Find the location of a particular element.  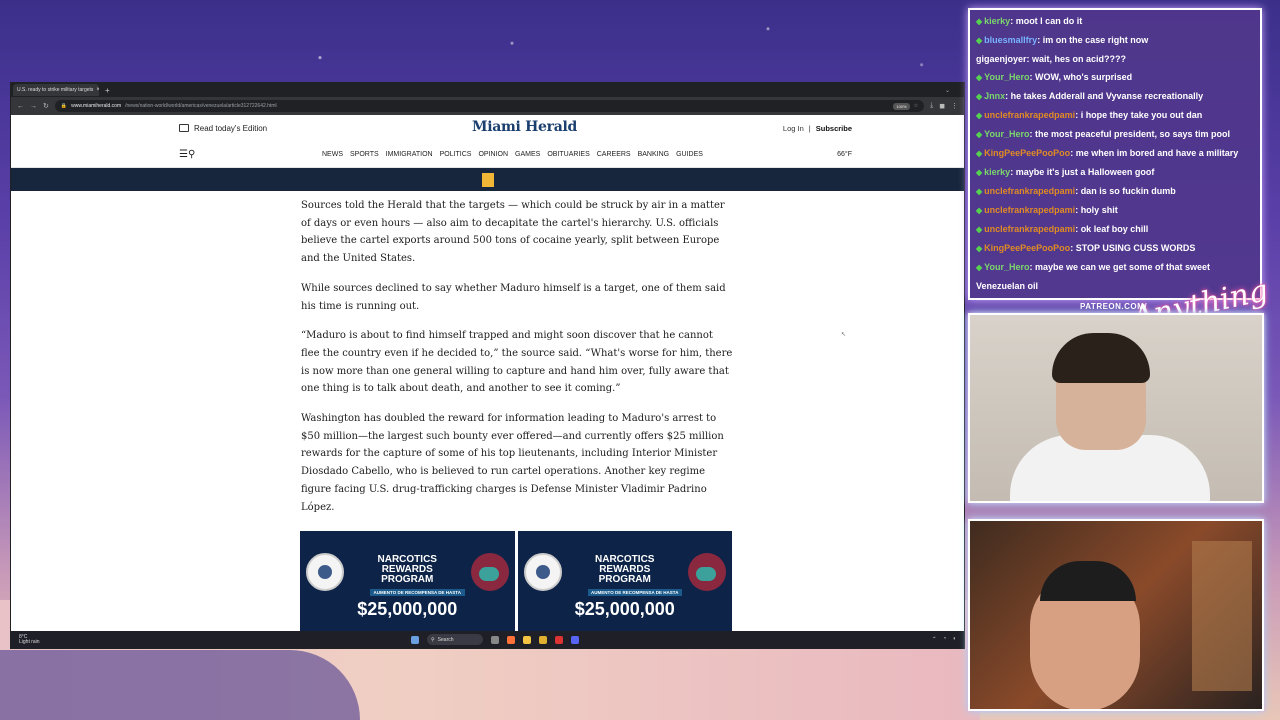

promo-amount: $25,000,000 is located at coordinates (624, 609).